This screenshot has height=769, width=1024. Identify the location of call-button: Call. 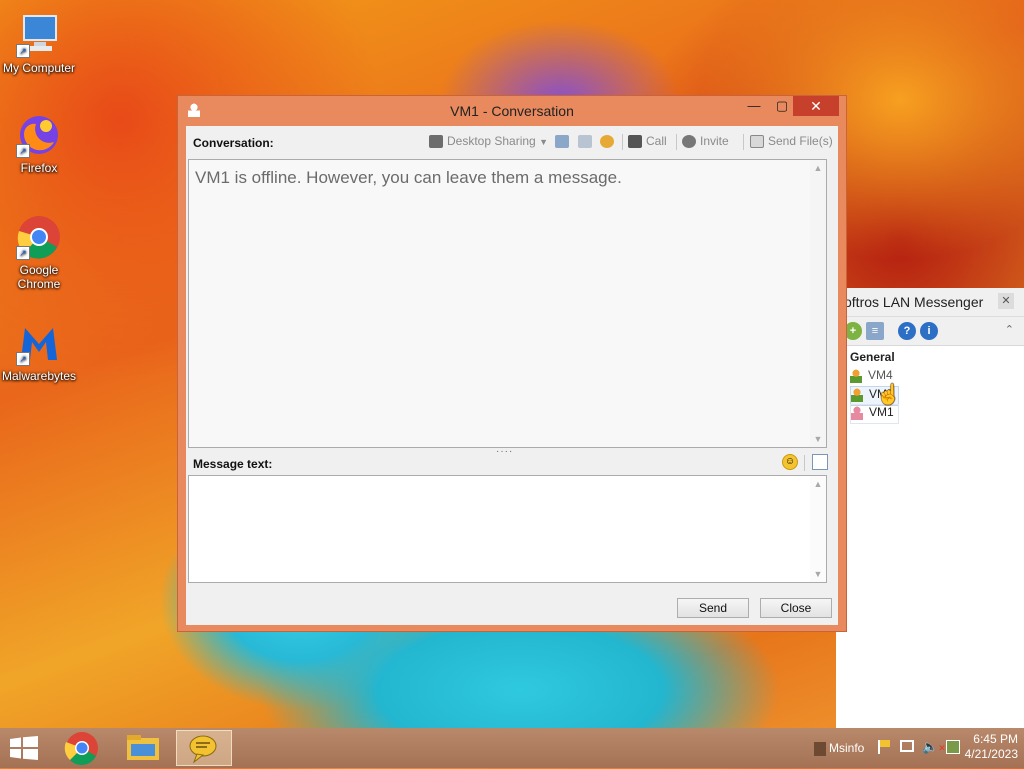
(647, 141).